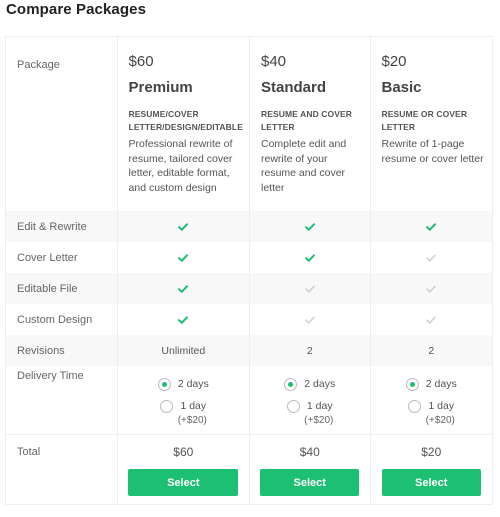 The width and height of the screenshot is (500, 517). I want to click on feature-row: Custom Design, so click(249, 319).